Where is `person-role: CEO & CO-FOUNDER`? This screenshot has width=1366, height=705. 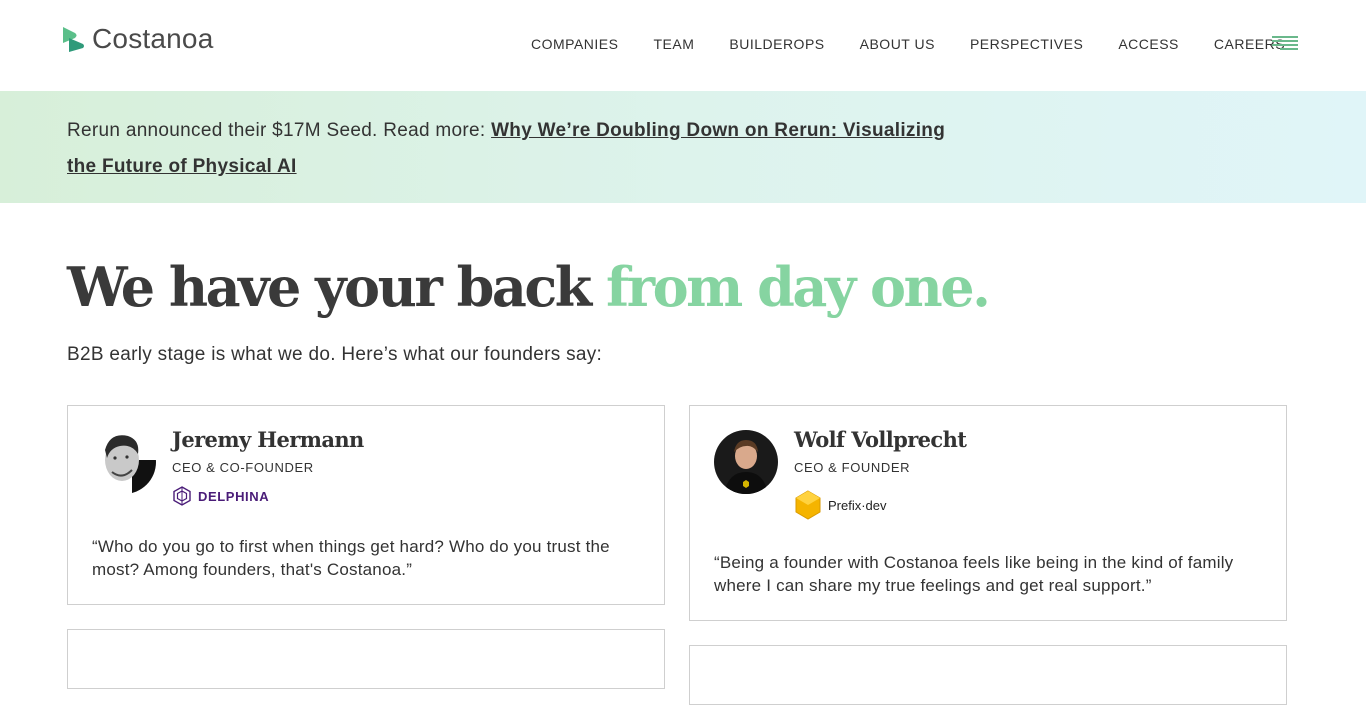 person-role: CEO & CO-FOUNDER is located at coordinates (243, 467).